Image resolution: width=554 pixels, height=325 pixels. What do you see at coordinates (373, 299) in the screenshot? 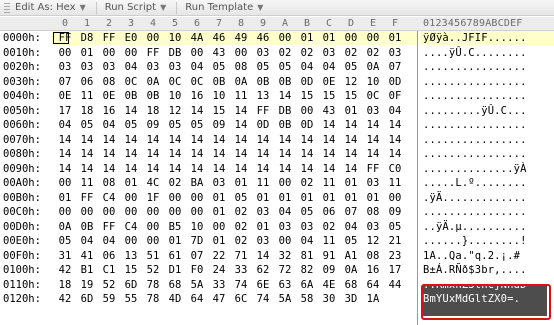
I see `hex-byte: 1A` at bounding box center [373, 299].